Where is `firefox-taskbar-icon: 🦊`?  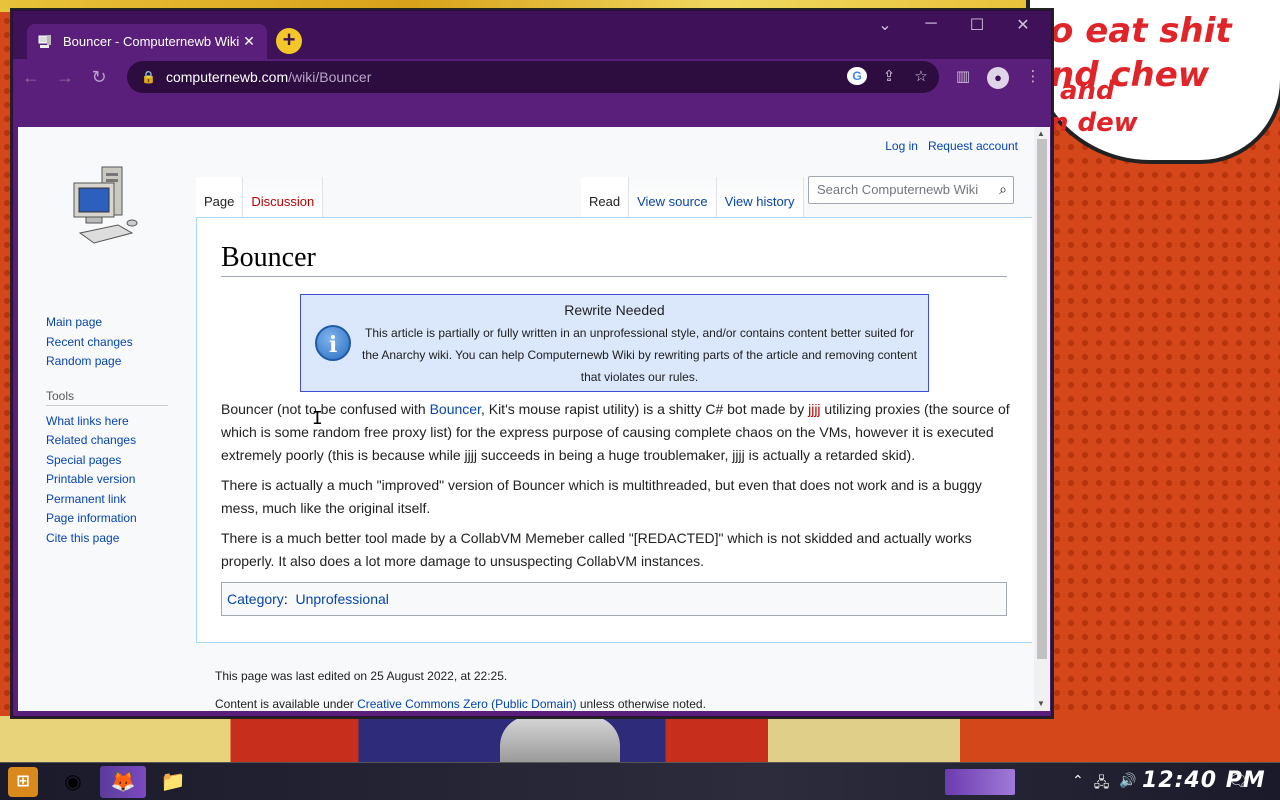
firefox-taskbar-icon: 🦊 is located at coordinates (123, 782).